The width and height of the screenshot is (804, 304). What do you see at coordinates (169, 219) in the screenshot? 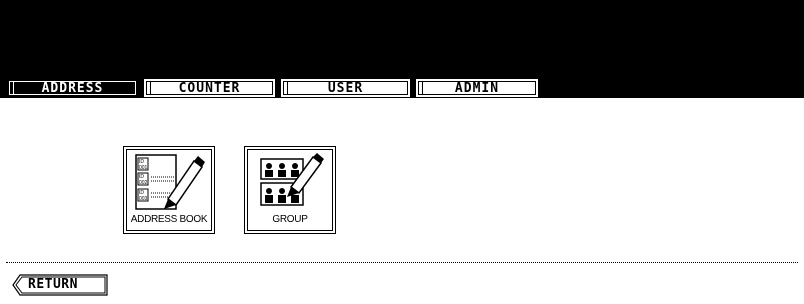
I see `address-book-label: ADDRESS BOOK` at bounding box center [169, 219].